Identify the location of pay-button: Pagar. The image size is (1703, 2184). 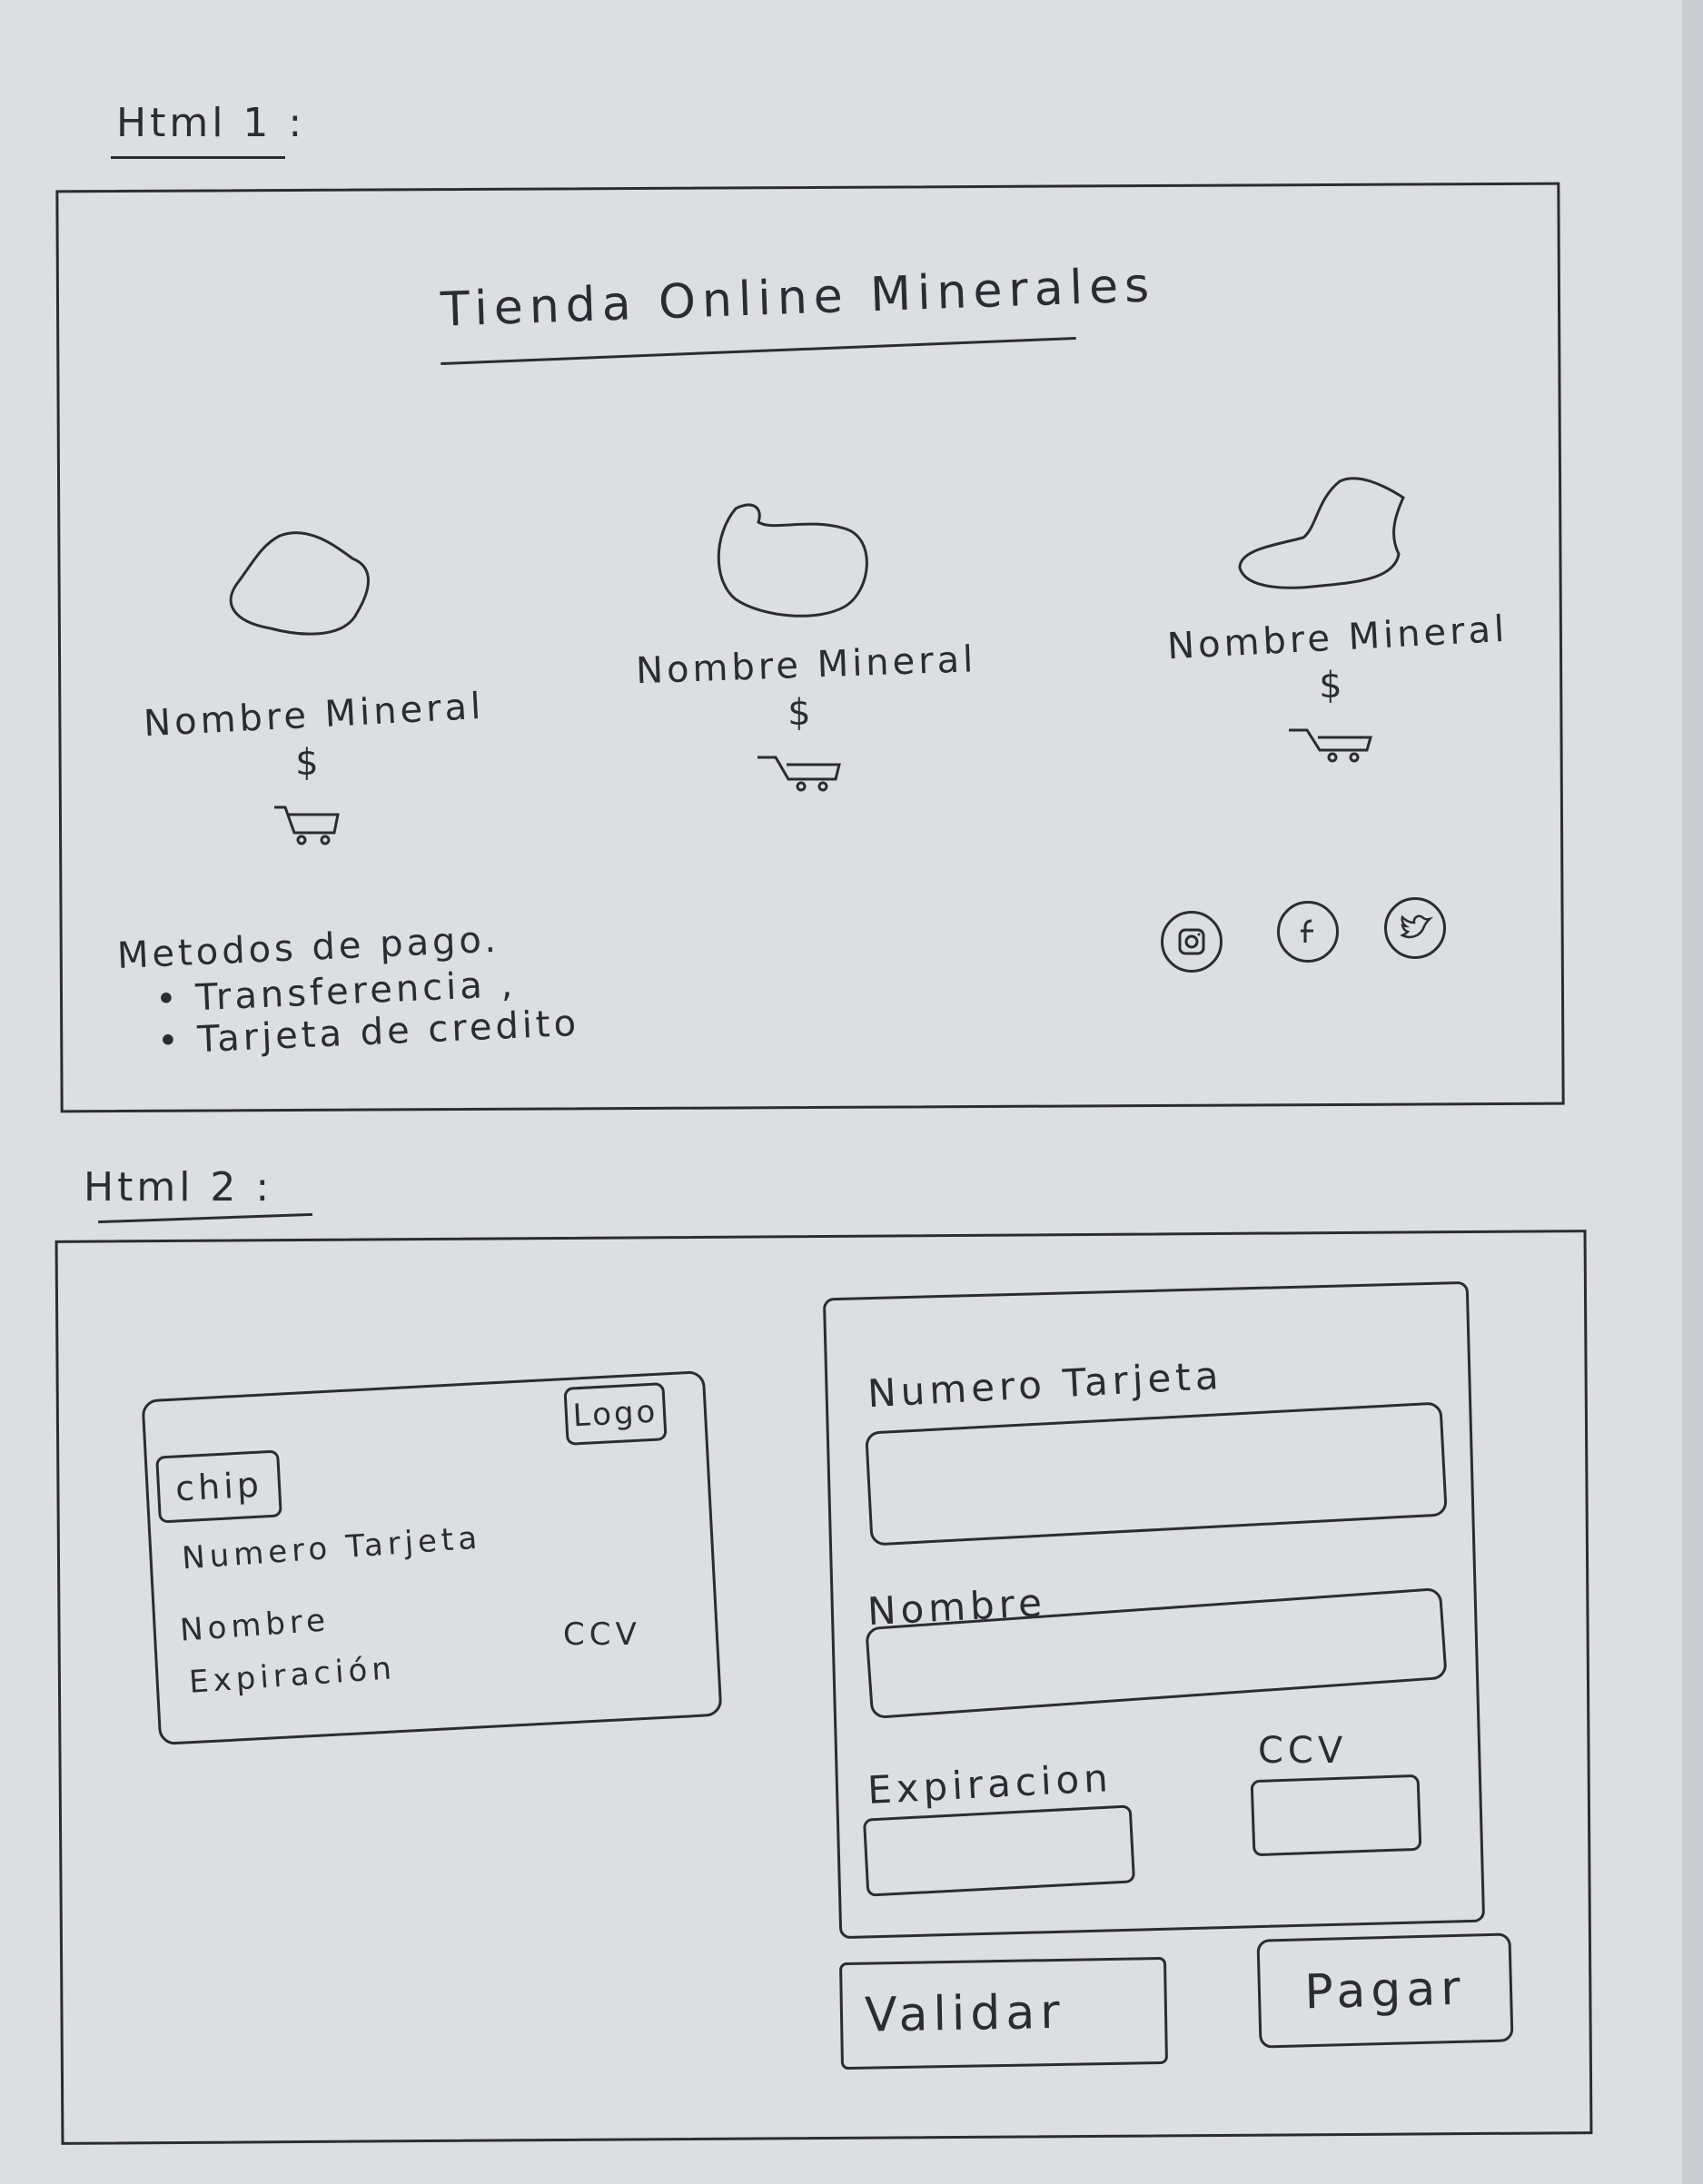
(1385, 1991).